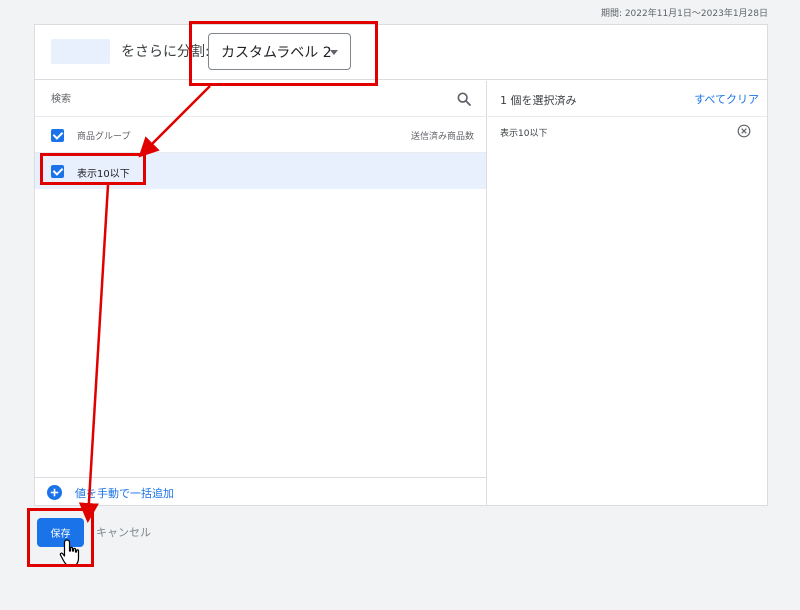 Image resolution: width=800 pixels, height=610 pixels. What do you see at coordinates (627, 99) in the screenshot?
I see `selected-header: 1 個を選択済み すべてクリア` at bounding box center [627, 99].